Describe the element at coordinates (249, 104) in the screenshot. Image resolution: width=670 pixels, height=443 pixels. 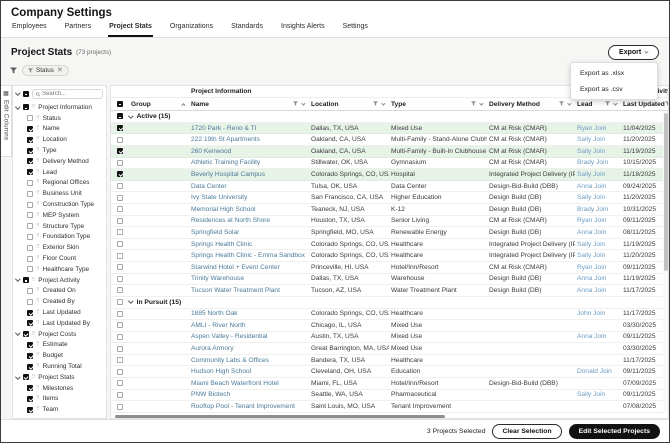
I see `column-header-name: Name` at that location.